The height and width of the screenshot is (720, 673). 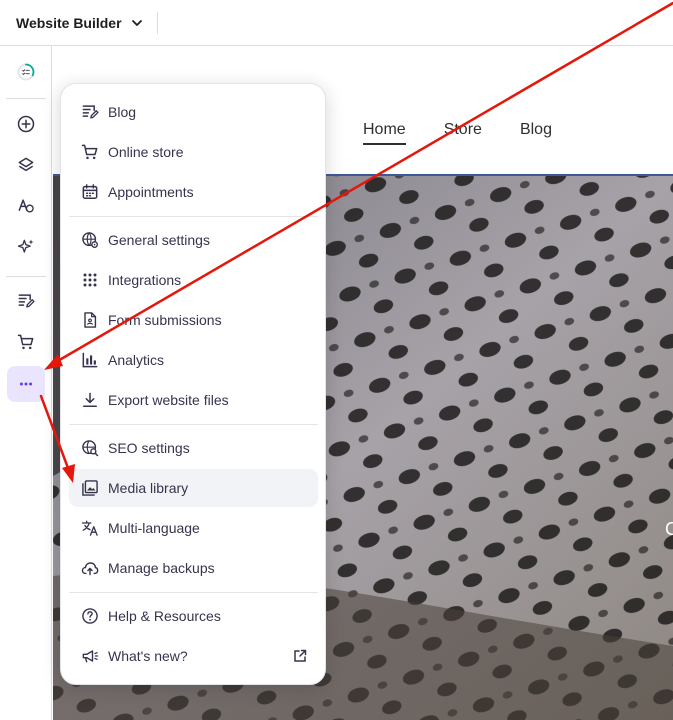 I want to click on menu-item-label: Export website files, so click(x=168, y=400).